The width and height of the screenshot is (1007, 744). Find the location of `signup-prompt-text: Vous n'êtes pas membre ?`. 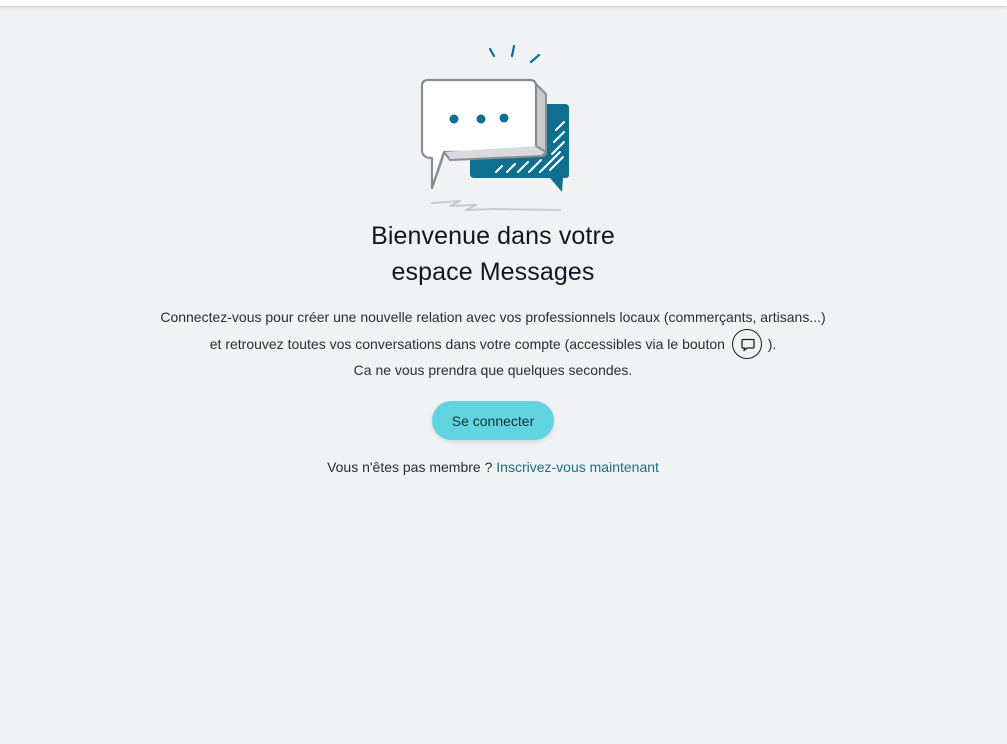

signup-prompt-text: Vous n'êtes pas membre ? is located at coordinates (410, 467).